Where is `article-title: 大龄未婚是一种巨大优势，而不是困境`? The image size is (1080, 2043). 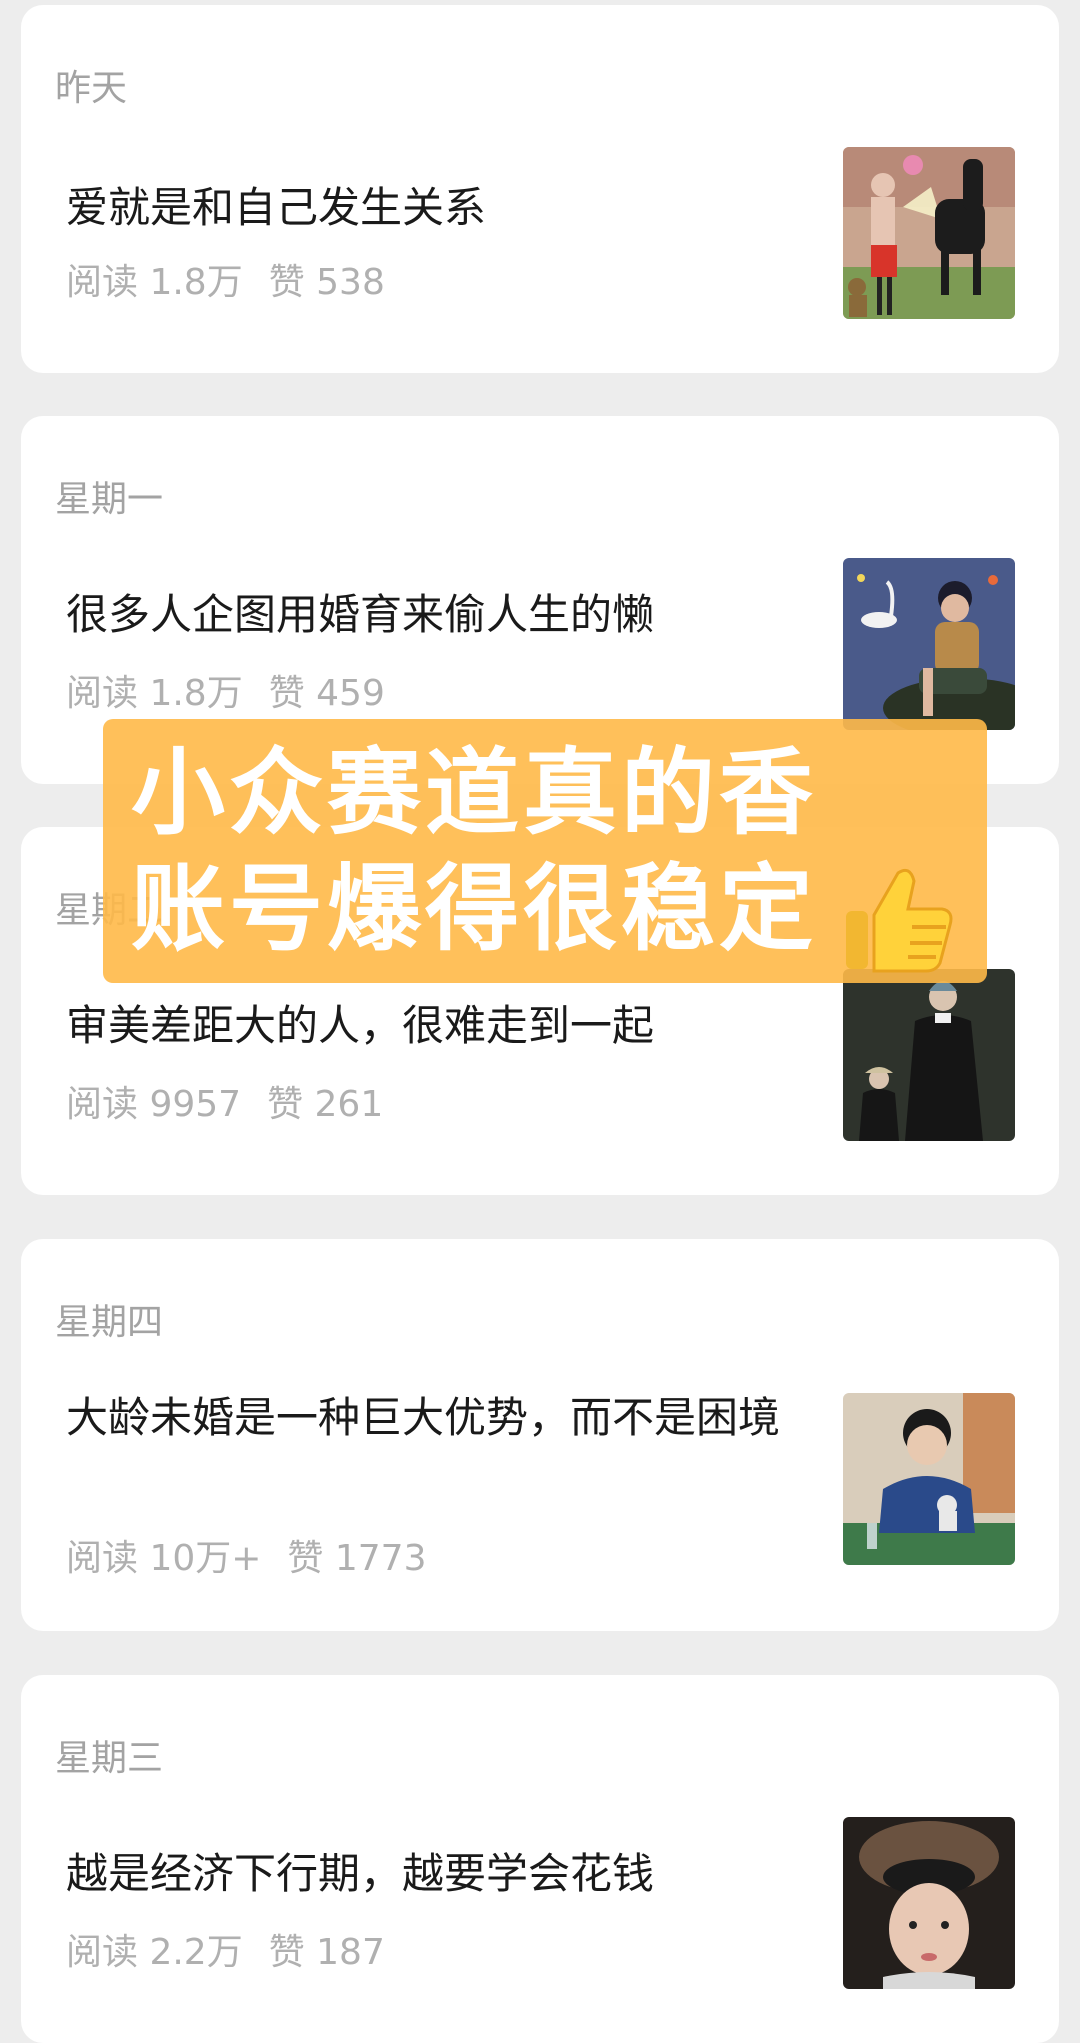
article-title: 大龄未婚是一种巨大优势，而不是困境 is located at coordinates (451, 1418).